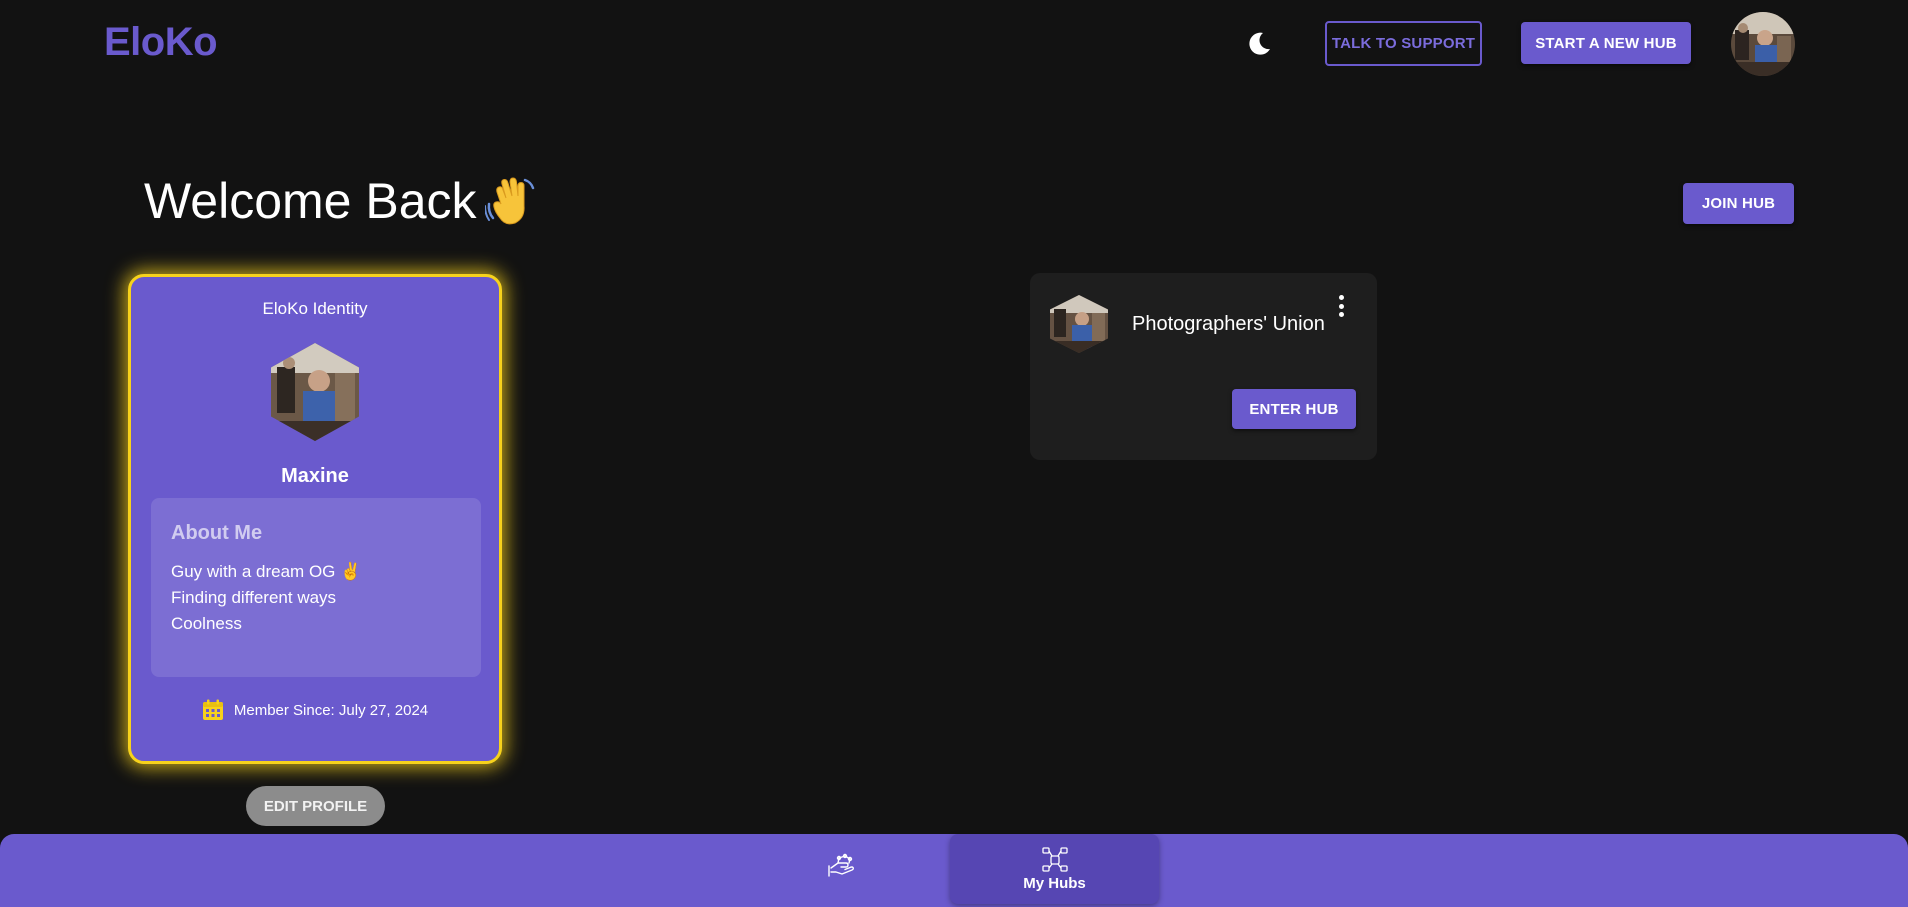  I want to click on calendar-icon, so click(212, 709).